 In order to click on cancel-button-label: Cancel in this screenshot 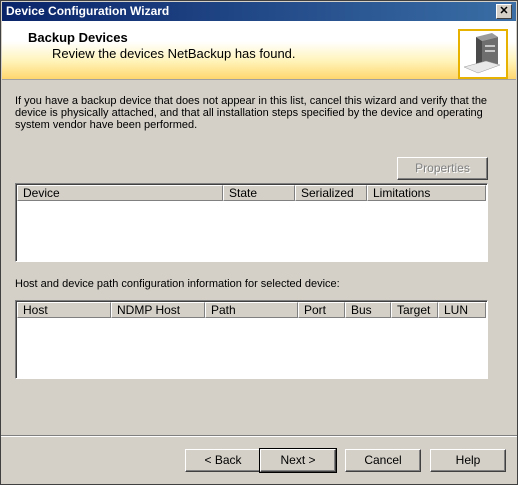, I will do `click(383, 460)`.